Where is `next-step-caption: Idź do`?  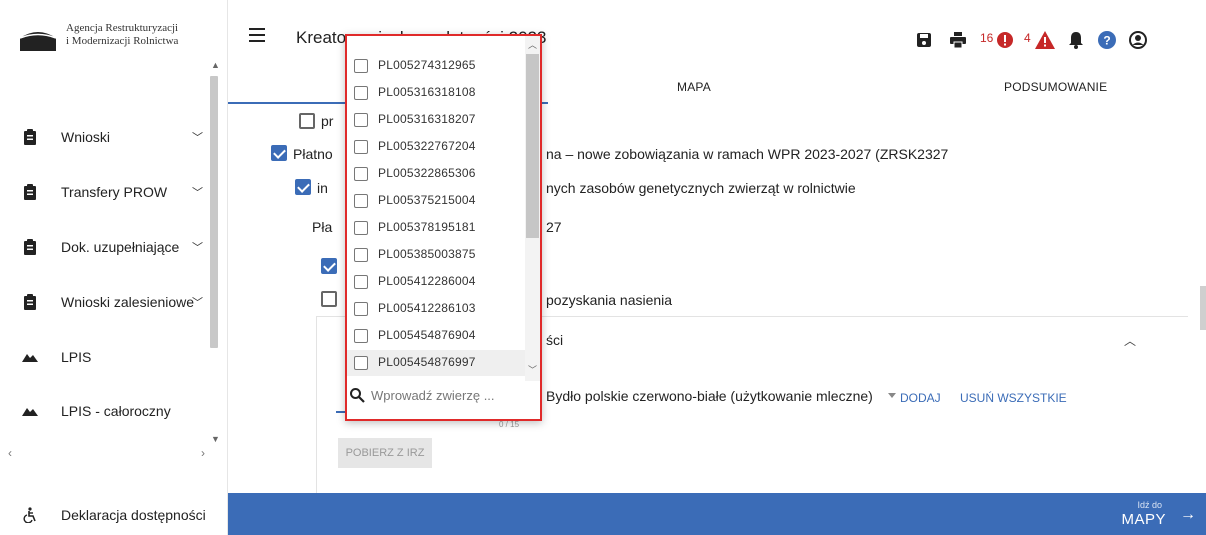 next-step-caption: Idź do is located at coordinates (1149, 505).